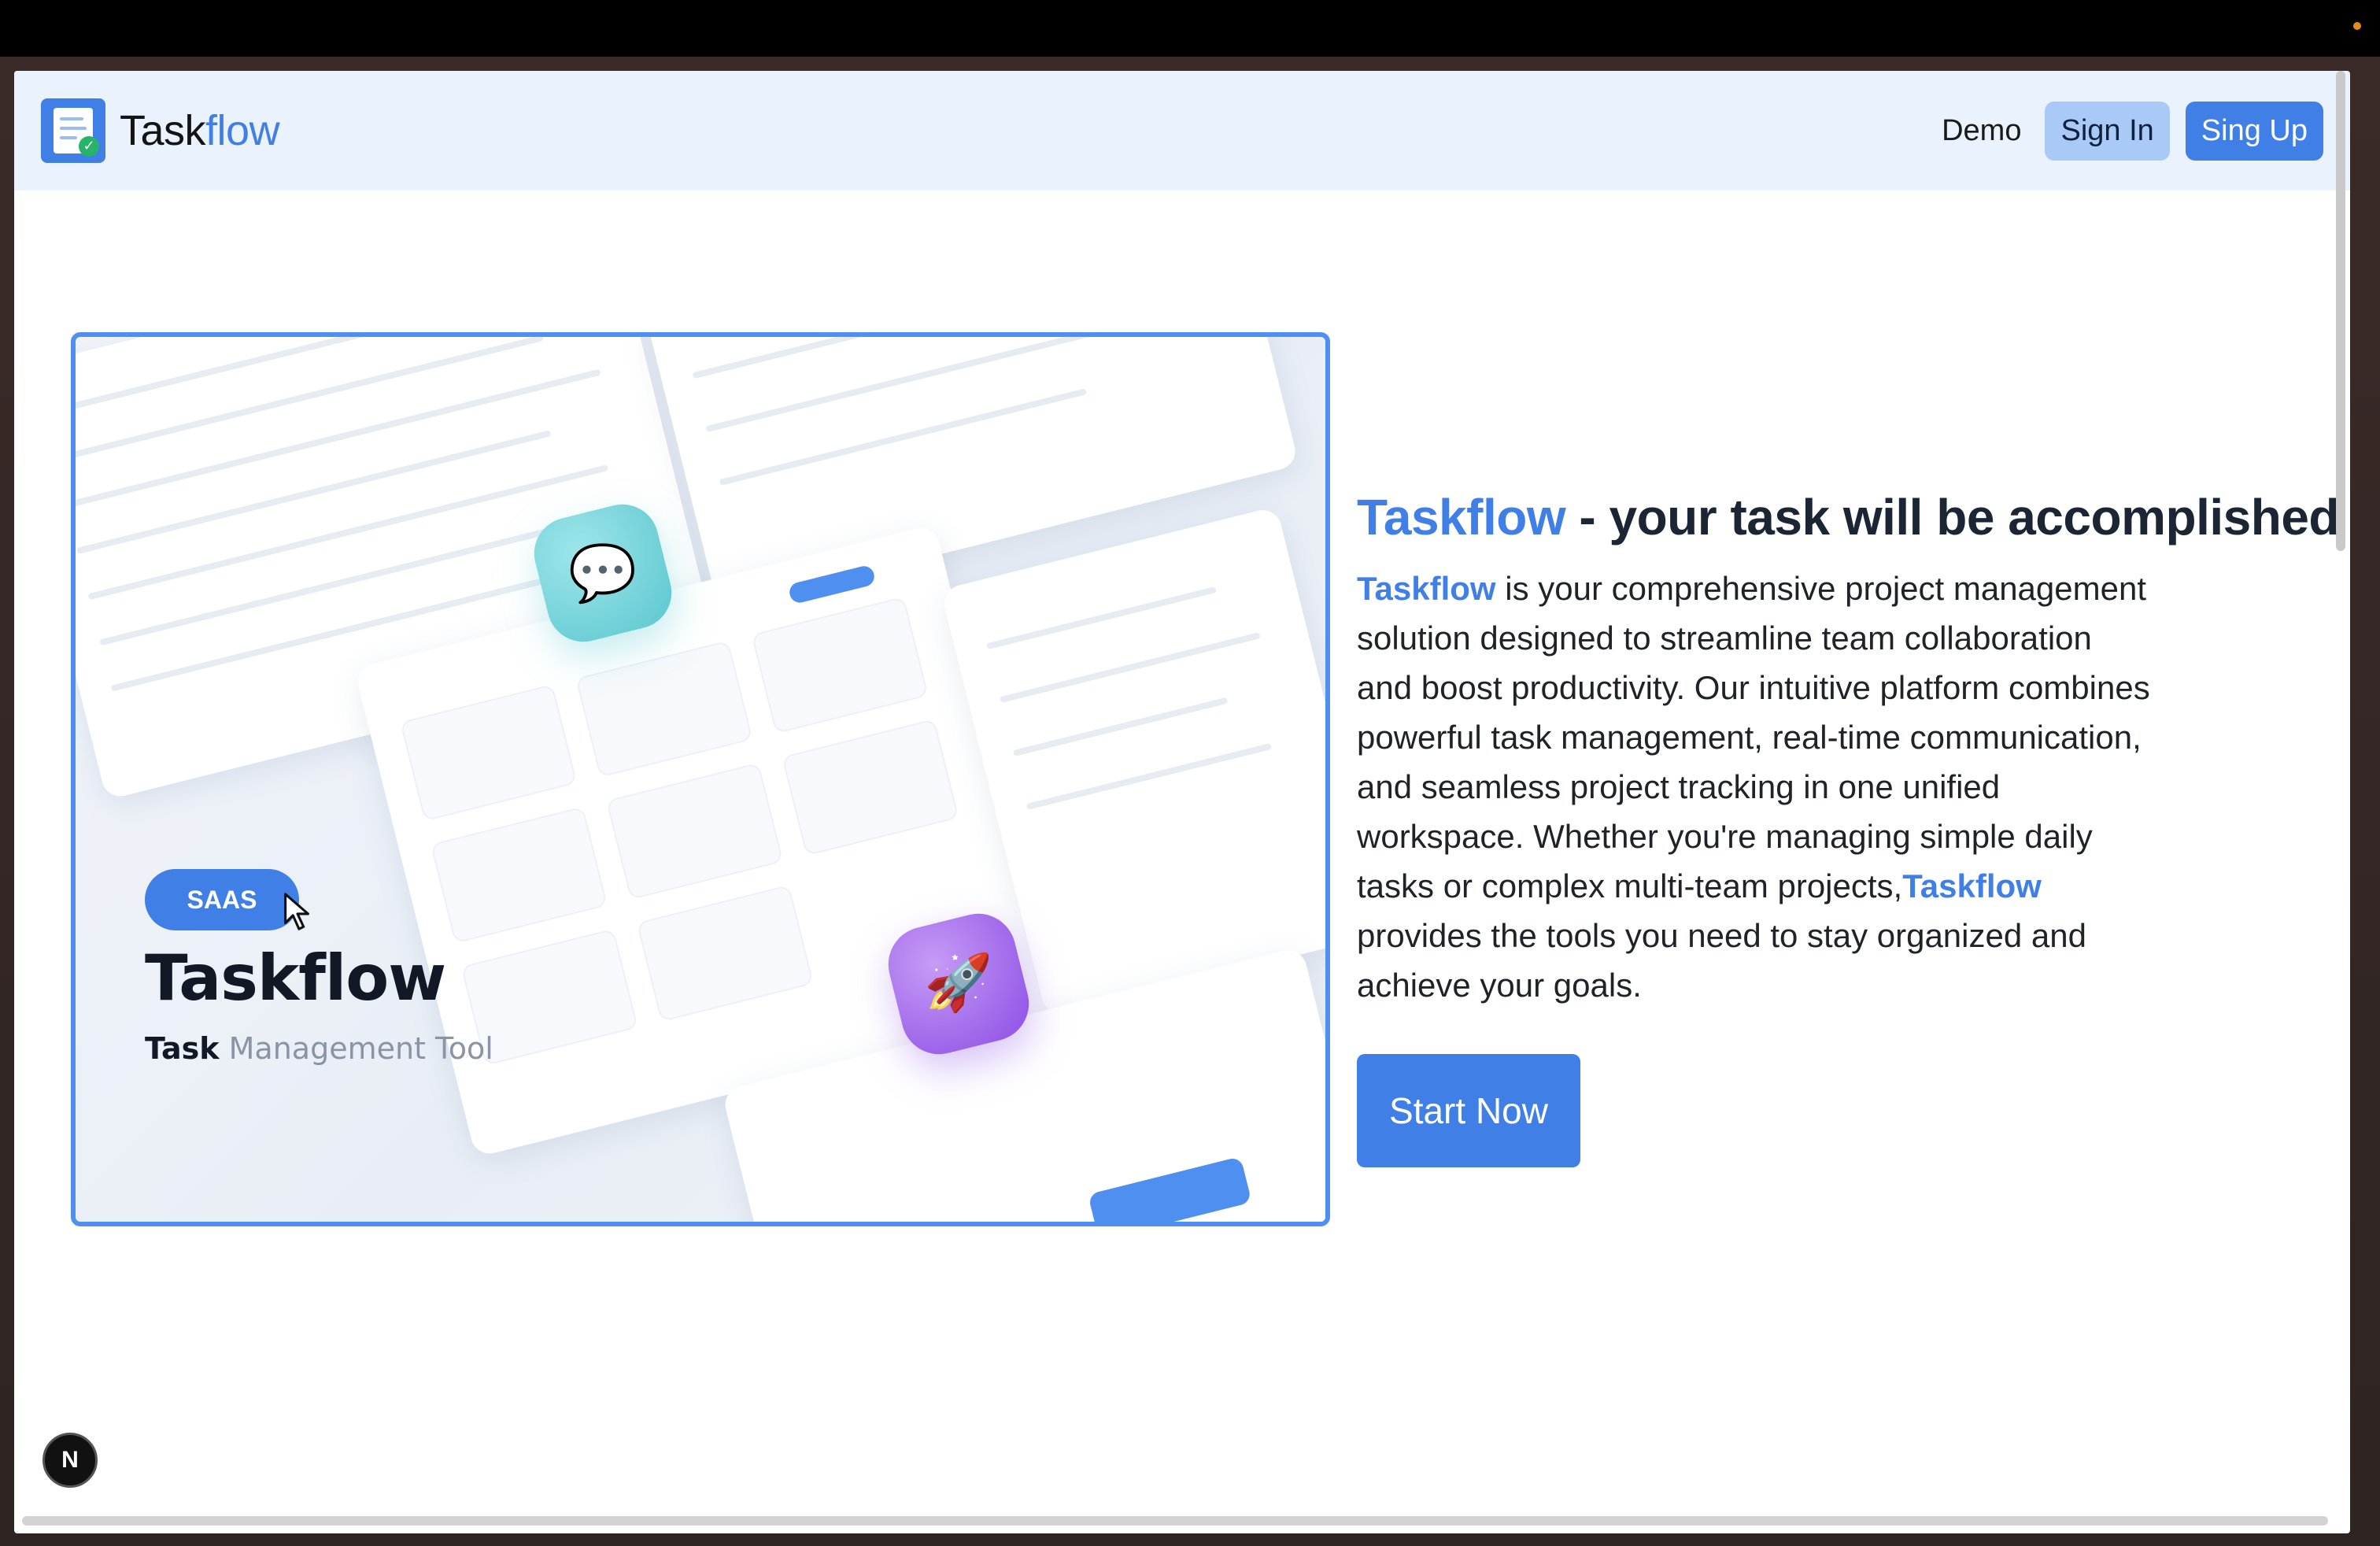 This screenshot has width=2380, height=1546. I want to click on rocket-icon: 🚀, so click(958, 984).